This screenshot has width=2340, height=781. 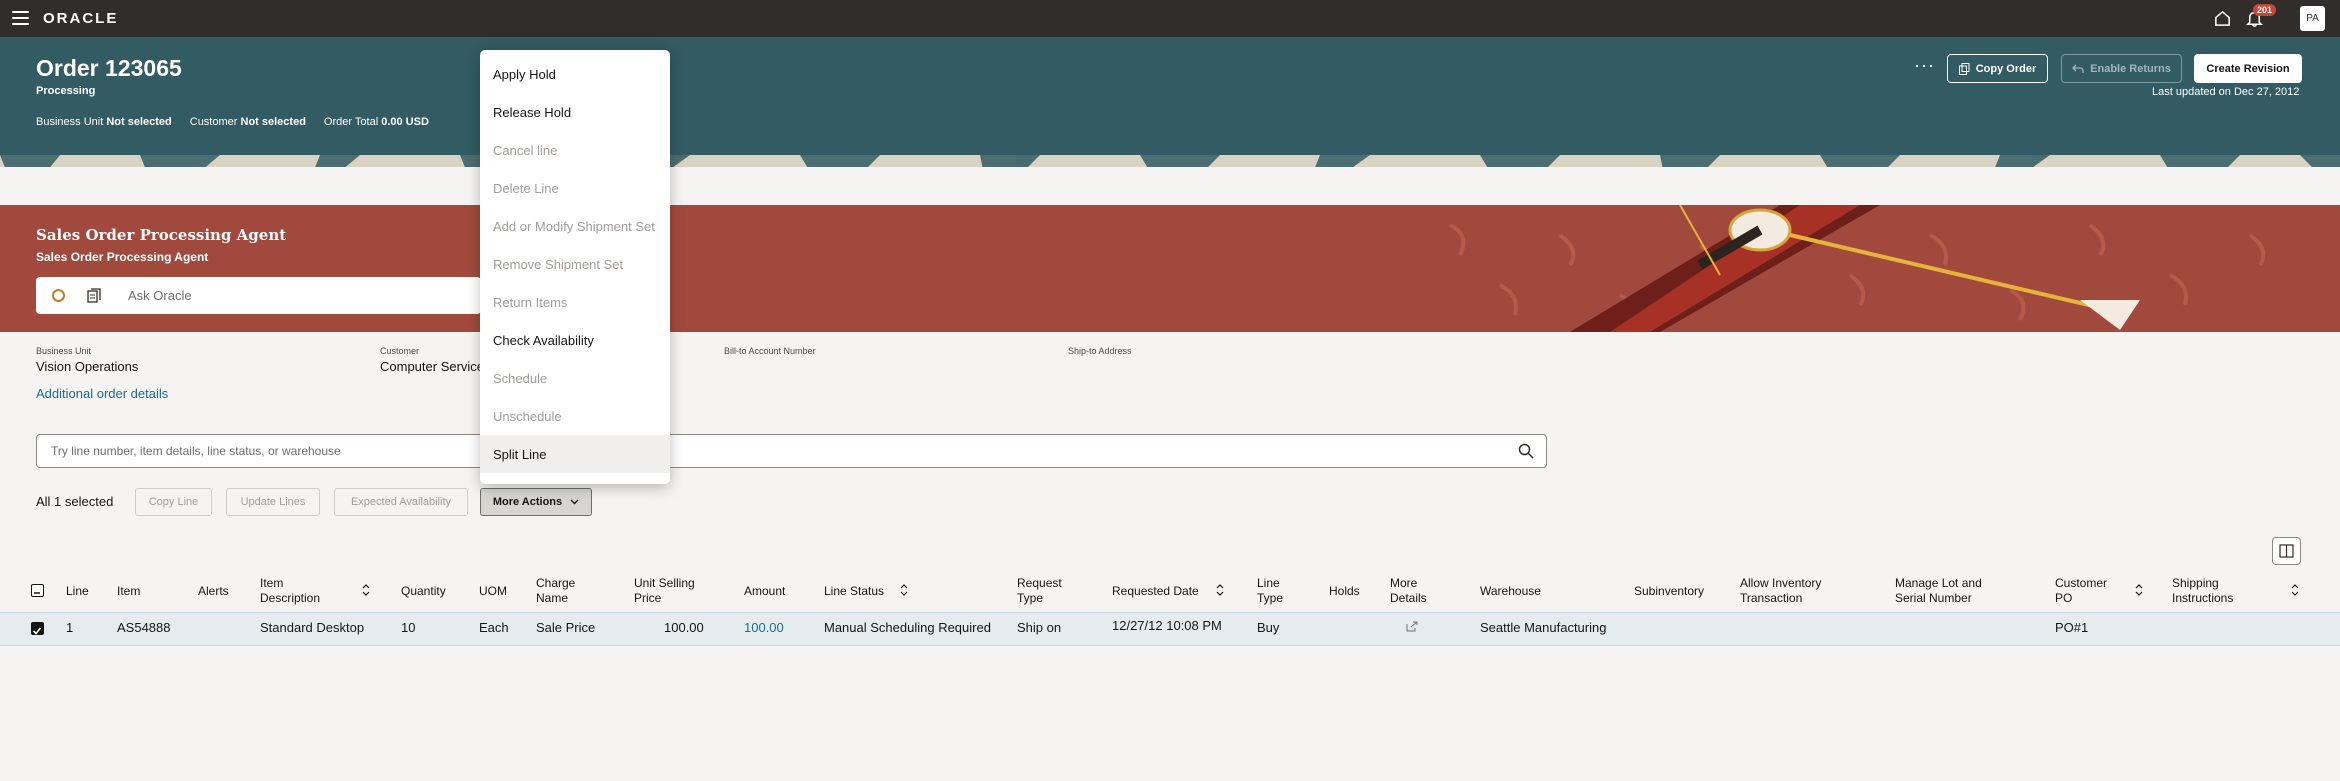 I want to click on menu-item-delete-line: Delete Line, so click(x=575, y=188).